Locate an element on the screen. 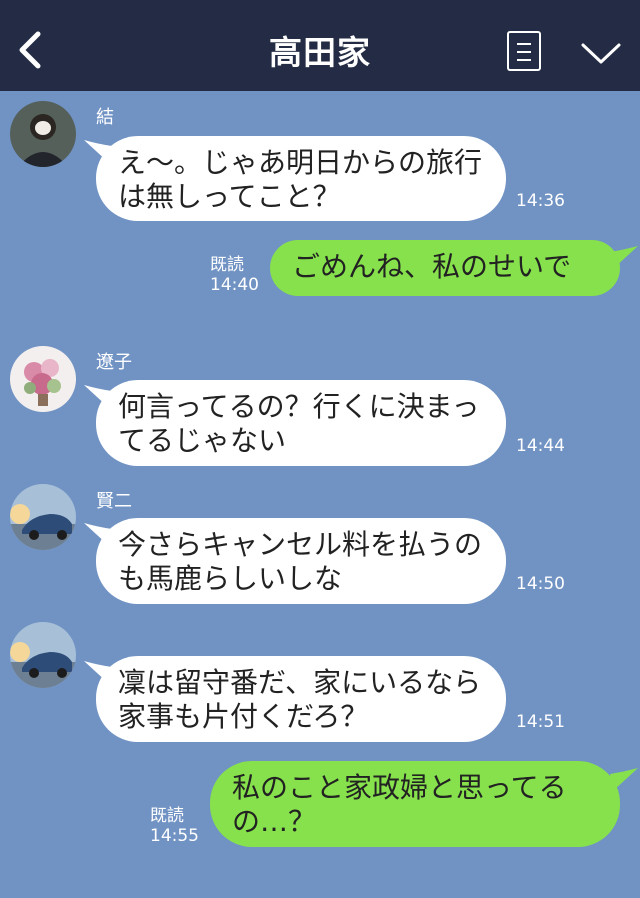 The height and width of the screenshot is (898, 640). message-time: 14:44 is located at coordinates (540, 446).